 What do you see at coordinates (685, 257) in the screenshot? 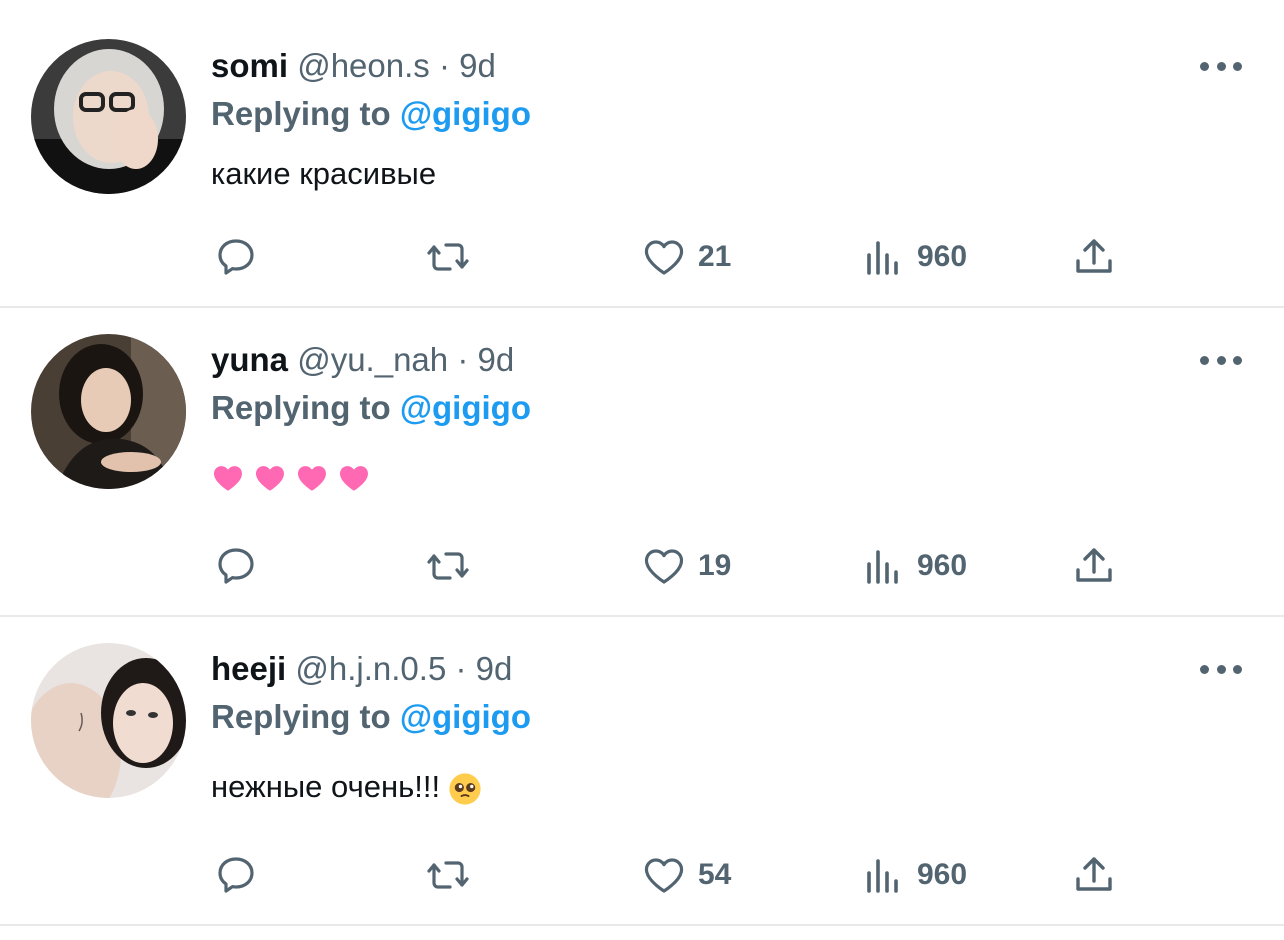
I see `like-button: 21` at bounding box center [685, 257].